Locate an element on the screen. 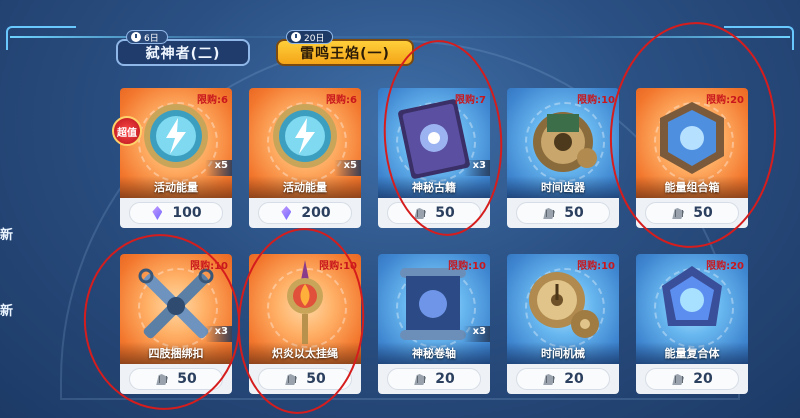  shop-item-card: 限购:10 炽炎以太挂绳 50 is located at coordinates (305, 324).